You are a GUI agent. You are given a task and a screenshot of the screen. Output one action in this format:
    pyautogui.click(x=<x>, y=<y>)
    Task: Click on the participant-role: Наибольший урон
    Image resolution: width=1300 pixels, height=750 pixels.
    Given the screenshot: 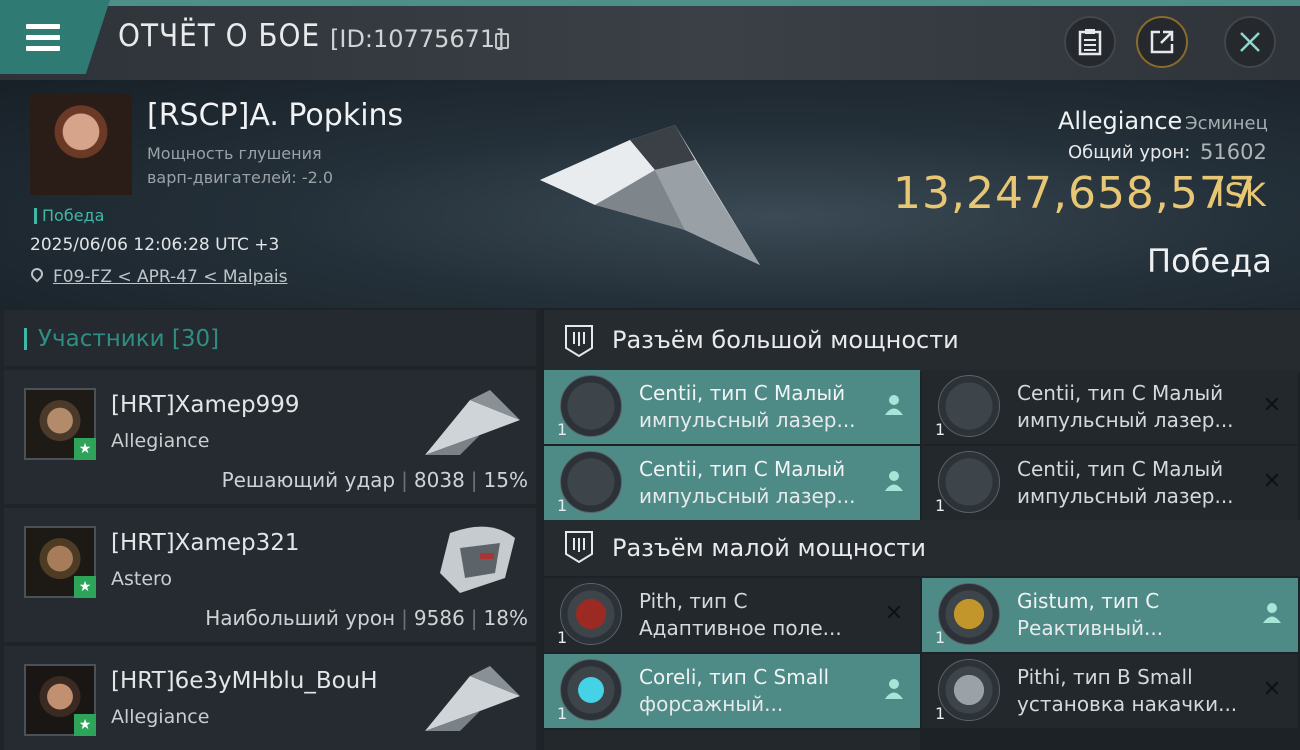 What is the action you would take?
    pyautogui.click(x=300, y=618)
    